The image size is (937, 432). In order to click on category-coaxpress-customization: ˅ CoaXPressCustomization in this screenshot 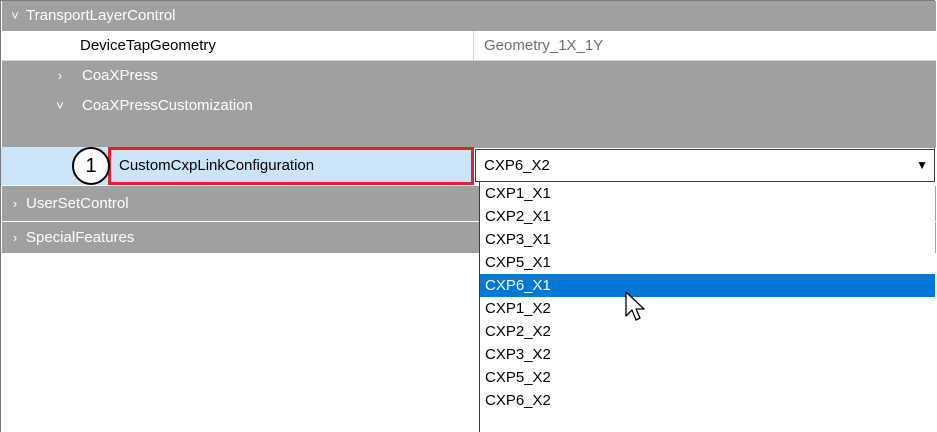, I will do `click(469, 106)`.